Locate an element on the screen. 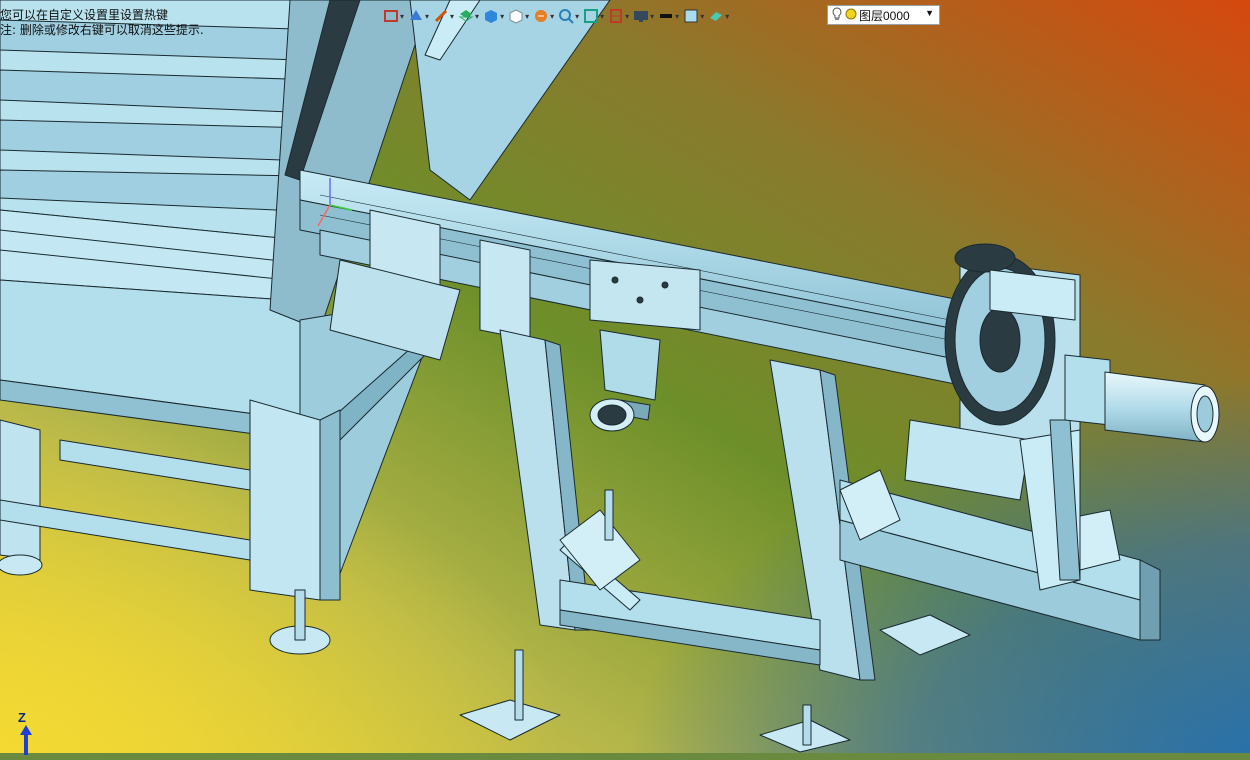  layer-stack-button: ▾ is located at coordinates (468, 16).